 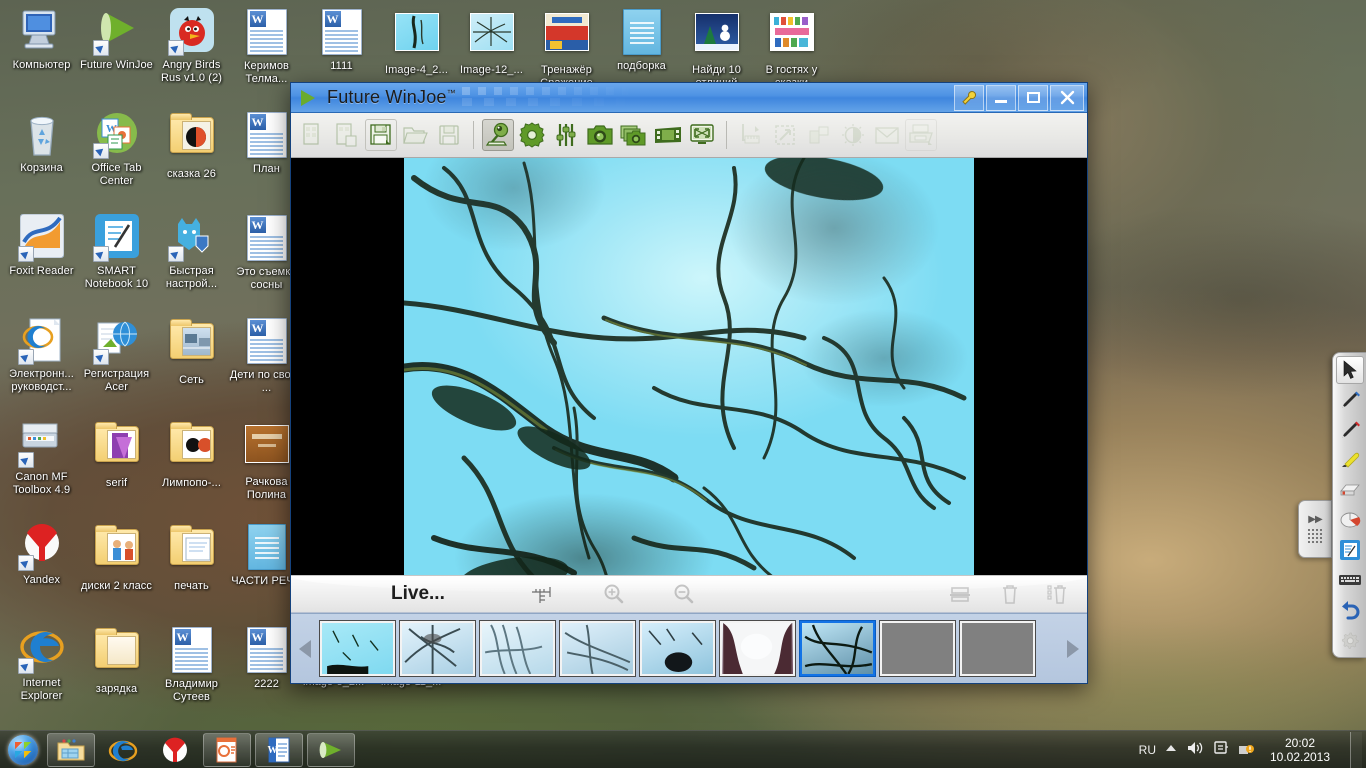 What do you see at coordinates (1033, 97) in the screenshot?
I see `maximize-button` at bounding box center [1033, 97].